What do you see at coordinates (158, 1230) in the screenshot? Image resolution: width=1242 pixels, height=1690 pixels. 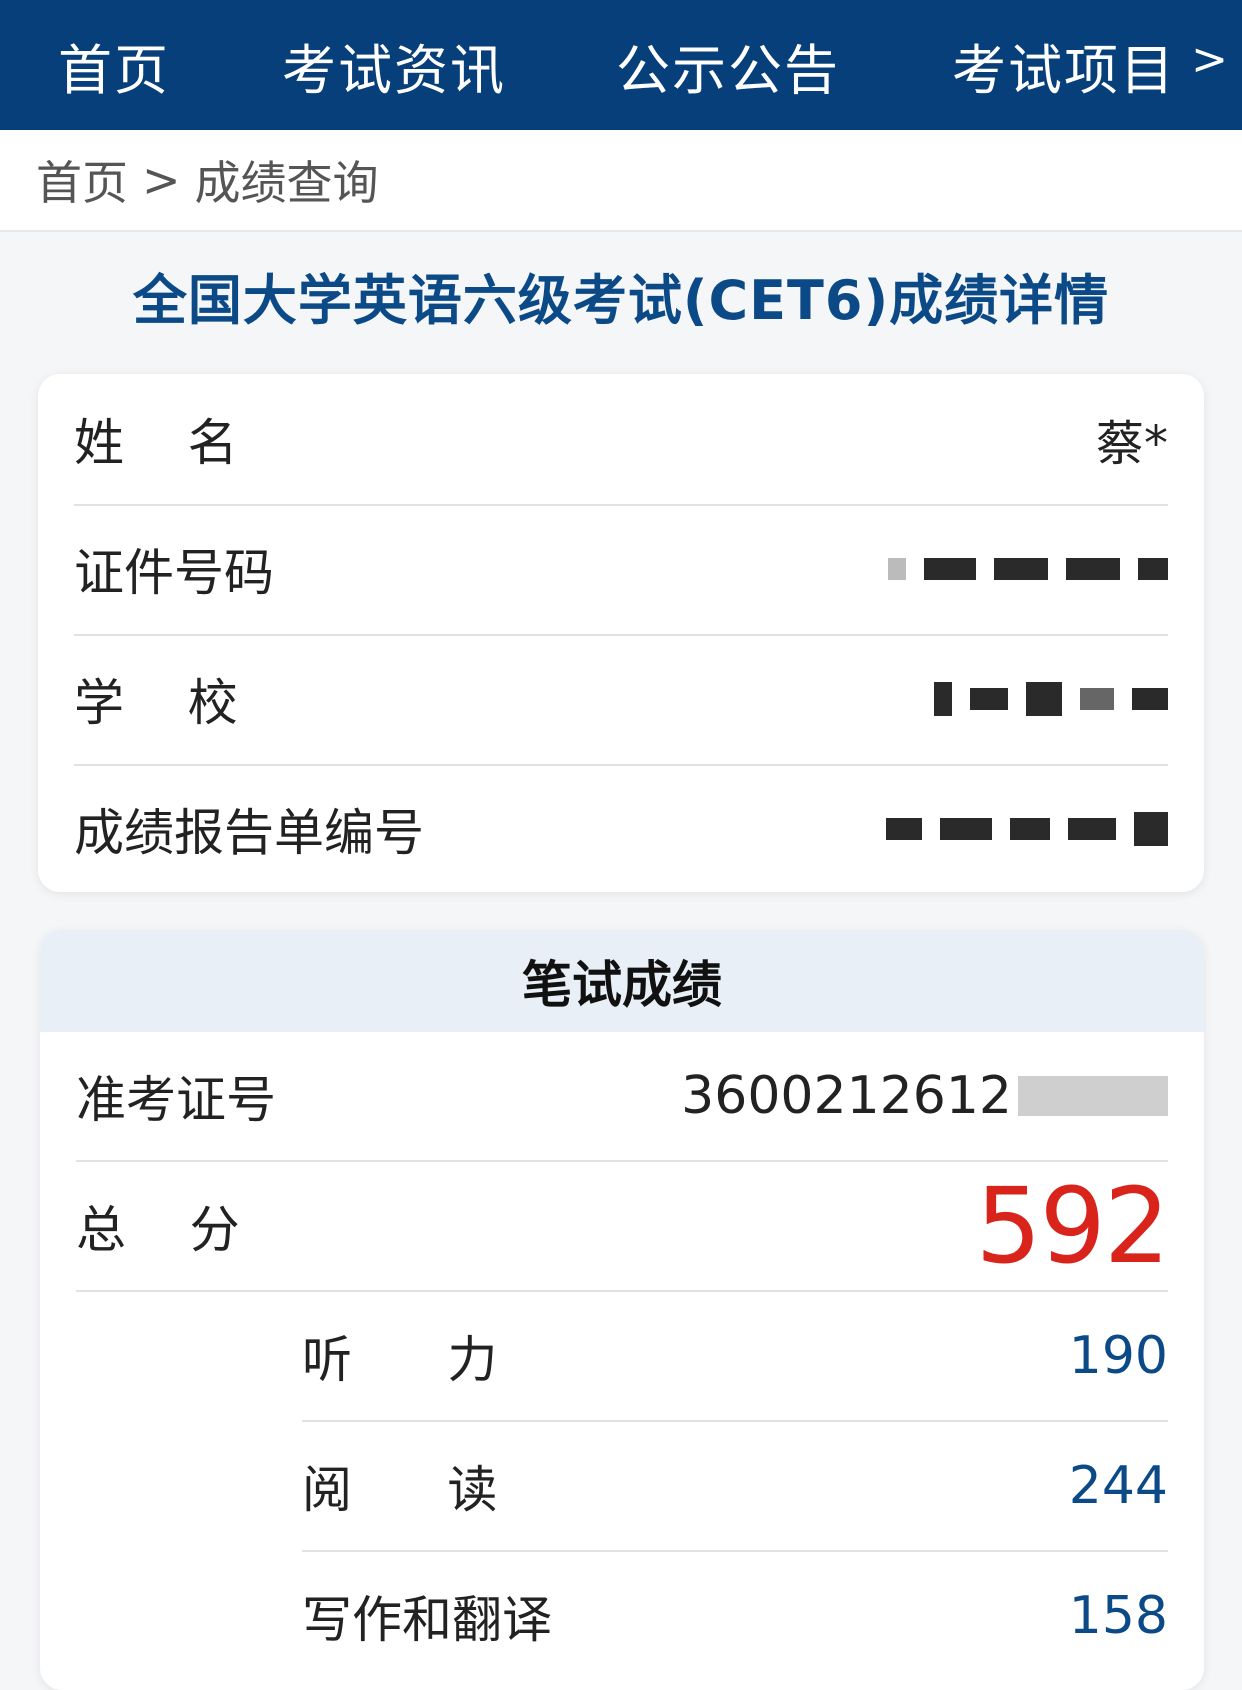 I see `total-label: 总 分` at bounding box center [158, 1230].